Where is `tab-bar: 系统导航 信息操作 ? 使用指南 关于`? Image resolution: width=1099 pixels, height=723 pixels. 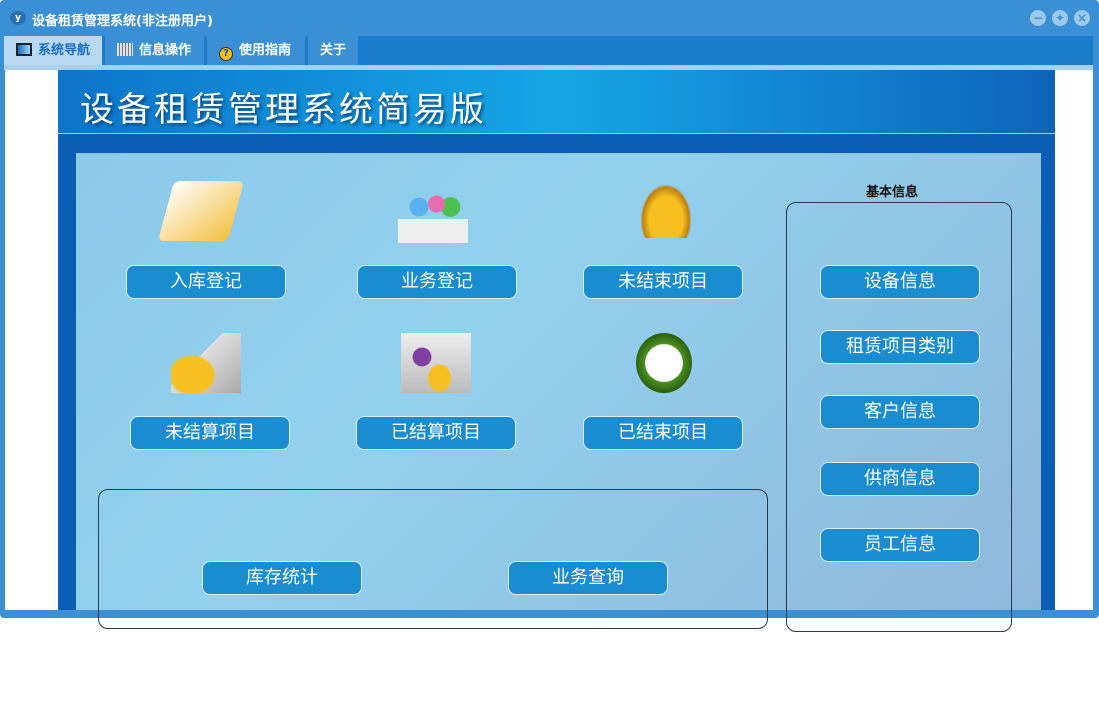
tab-bar: 系统导航 信息操作 ? 使用指南 关于 is located at coordinates (548, 50).